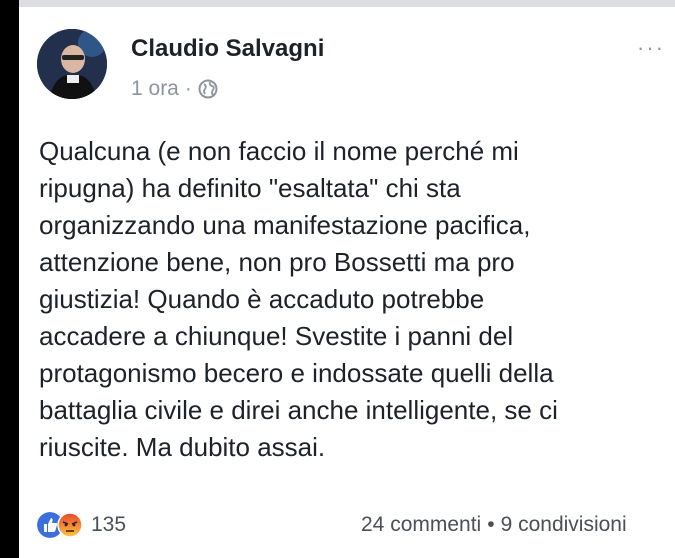 The image size is (675, 558). Describe the element at coordinates (337, 3) in the screenshot. I see `top-divider` at that location.